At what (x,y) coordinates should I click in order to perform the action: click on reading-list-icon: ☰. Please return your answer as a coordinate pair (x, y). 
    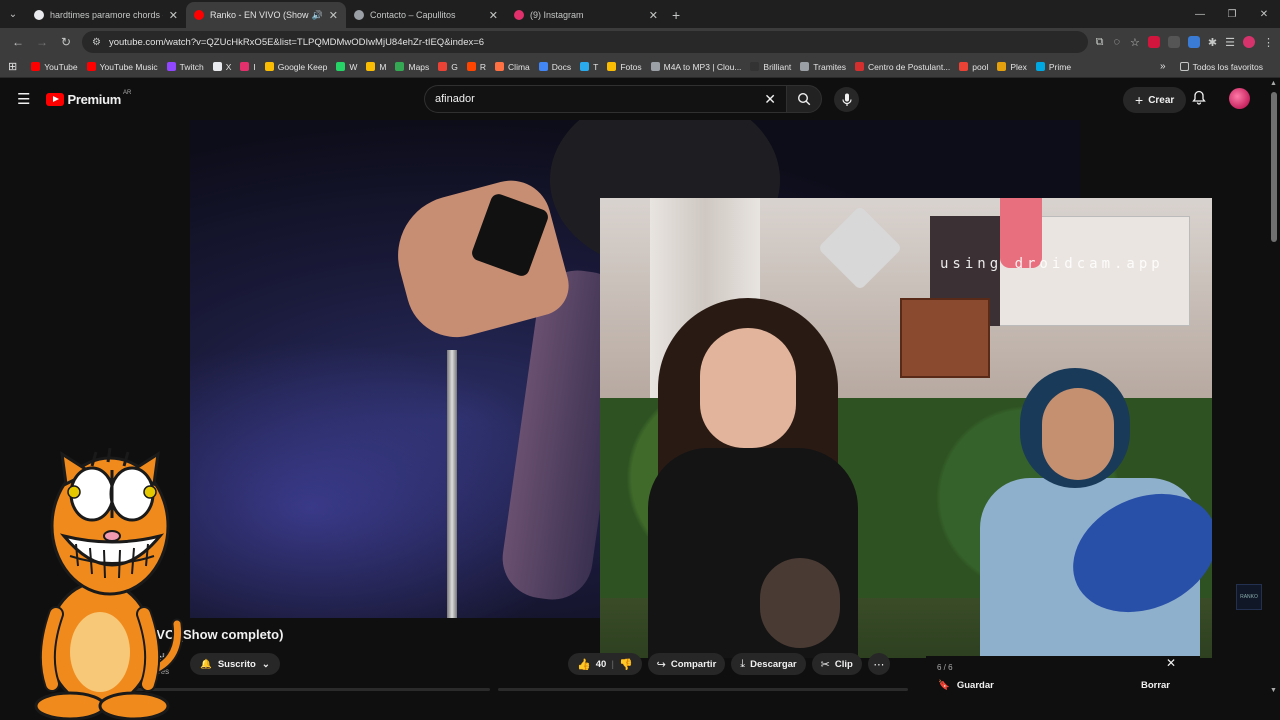
    Looking at the image, I should click on (1230, 42).